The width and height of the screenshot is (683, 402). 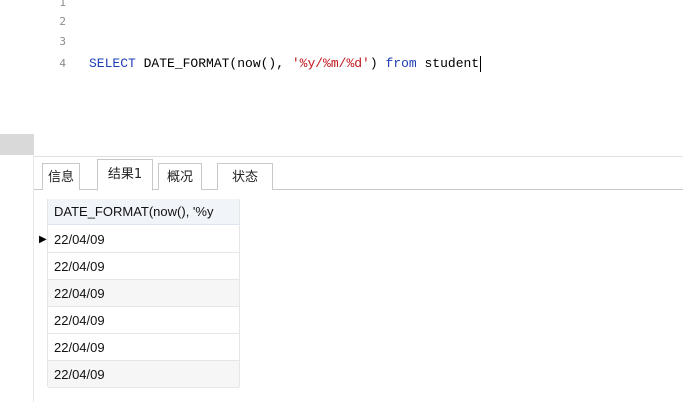 What do you see at coordinates (62, 63) in the screenshot?
I see `line-number: 4` at bounding box center [62, 63].